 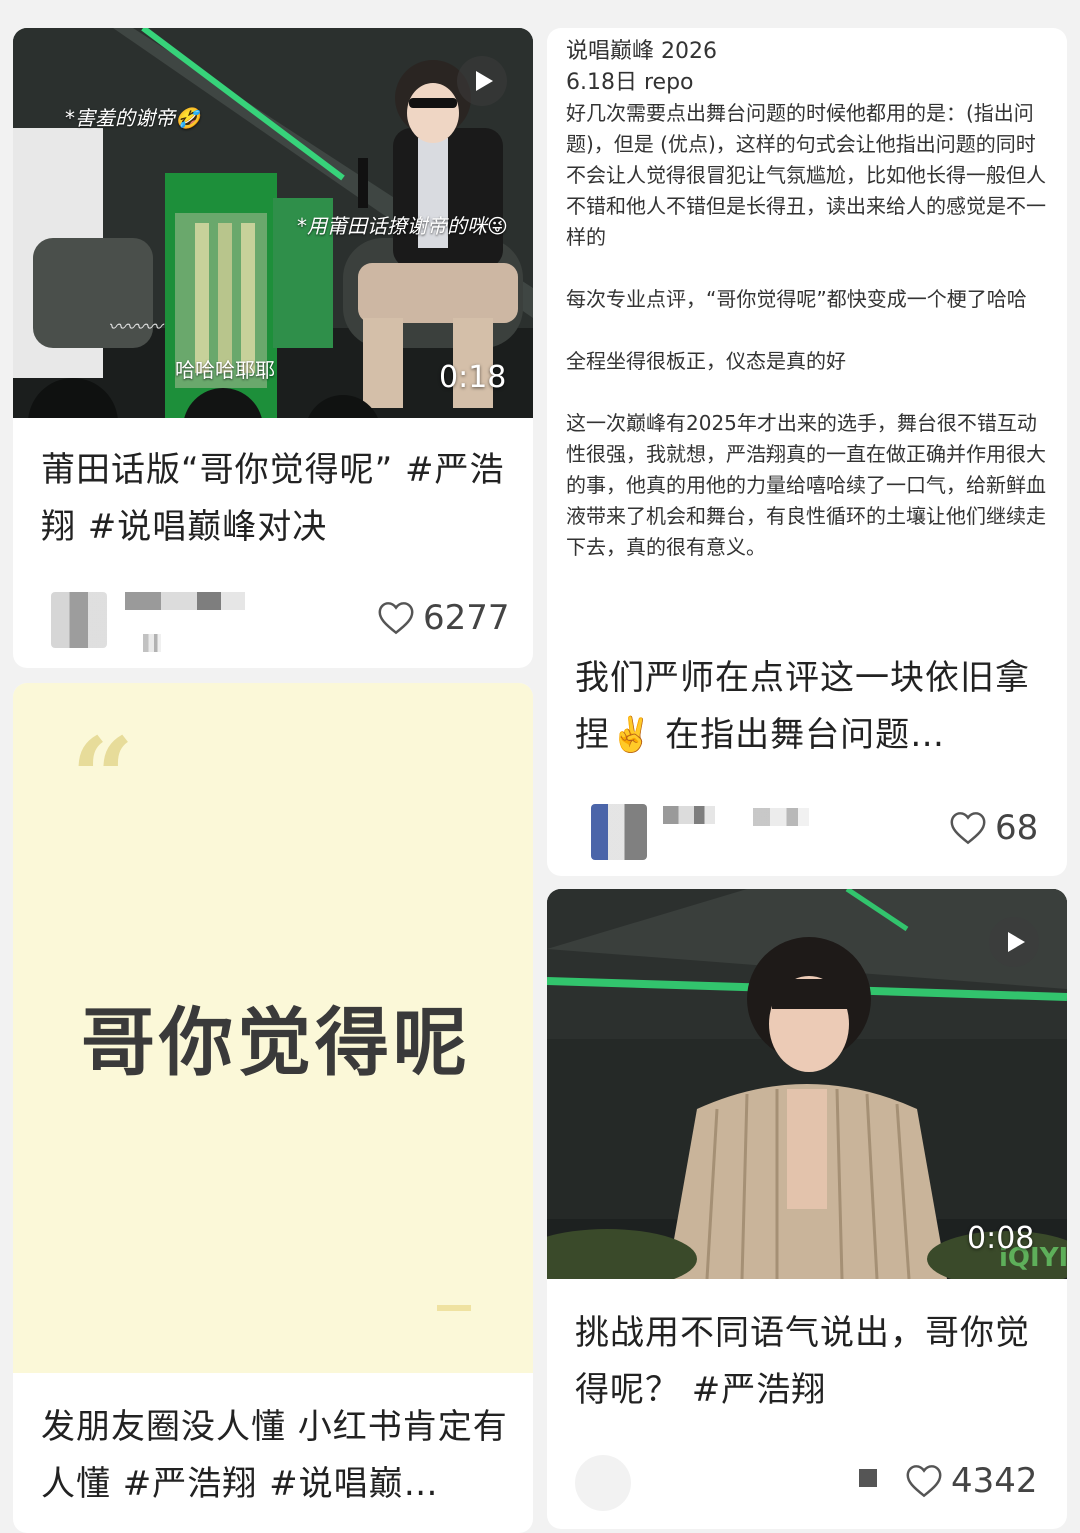 I want to click on like-button: 4342, so click(x=971, y=1481).